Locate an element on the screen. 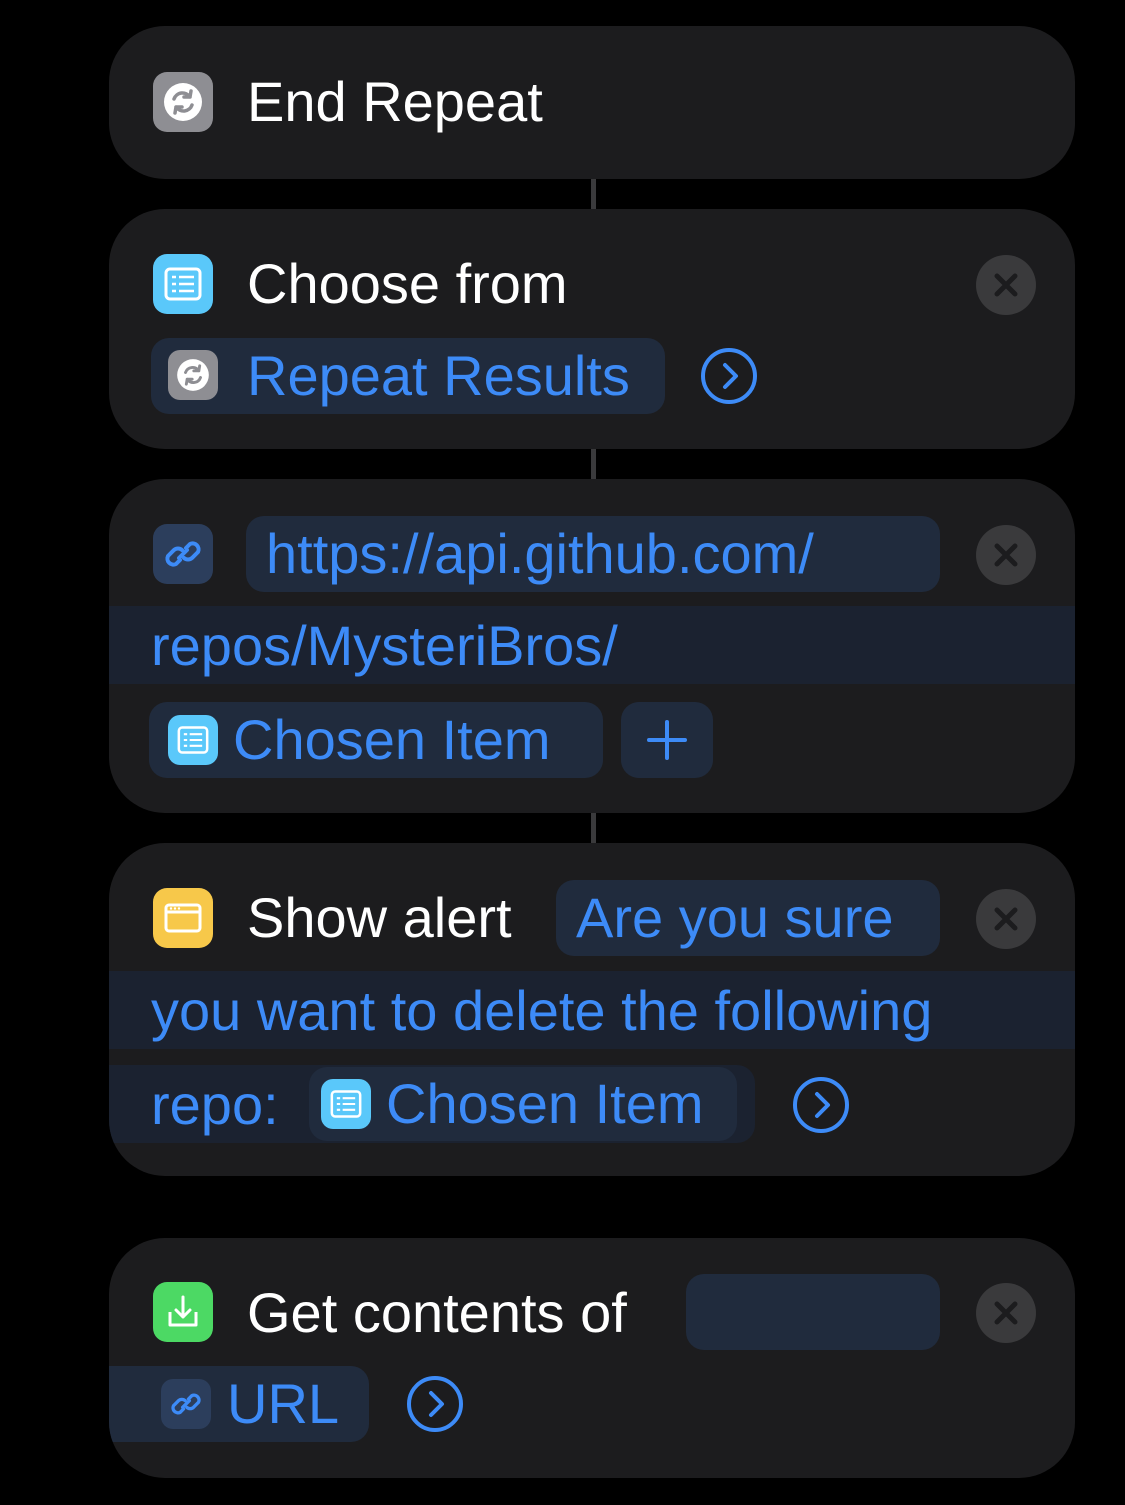  action-title: Get contents of is located at coordinates (437, 1312).